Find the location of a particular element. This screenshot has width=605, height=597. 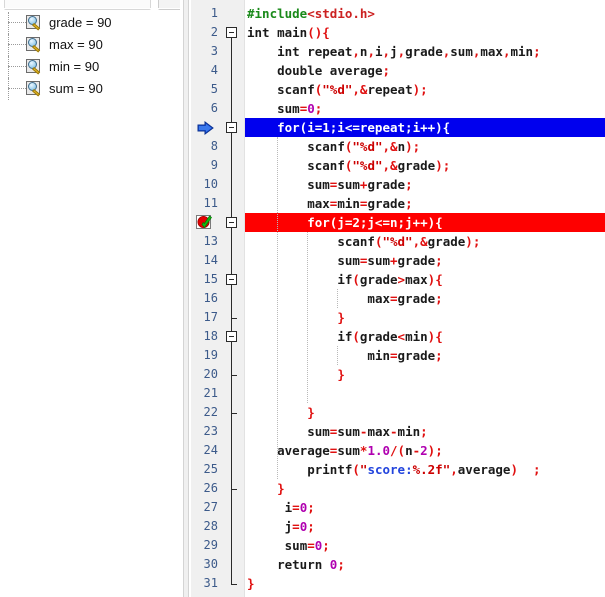

list-item: min = 90 is located at coordinates (90, 67).